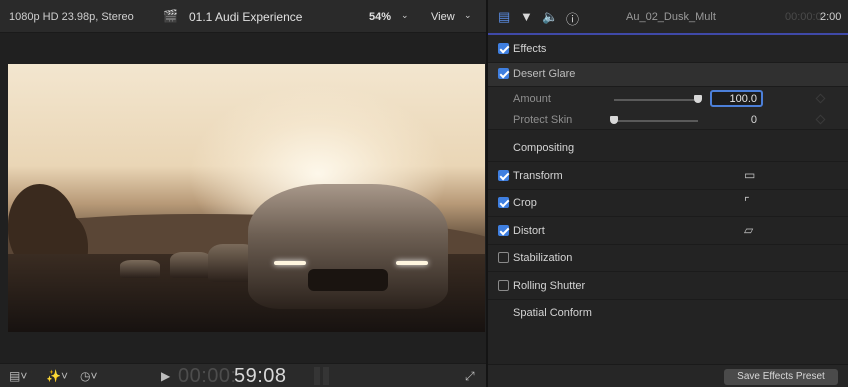  Describe the element at coordinates (88, 376) in the screenshot. I see `speed-gauge-icon: ◷˅` at that location.